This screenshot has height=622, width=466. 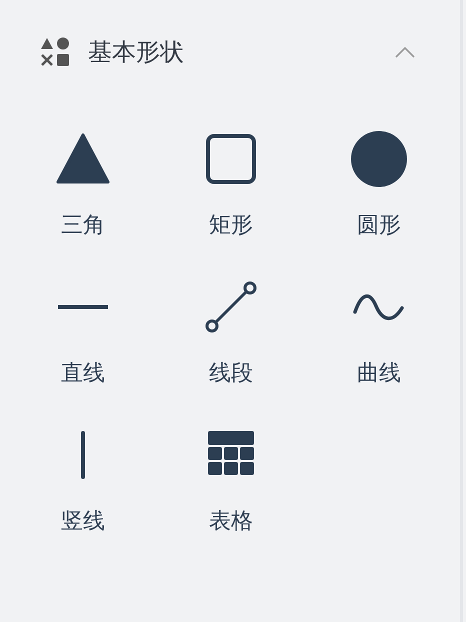 What do you see at coordinates (231, 481) in the screenshot?
I see `shape-item: 表格` at bounding box center [231, 481].